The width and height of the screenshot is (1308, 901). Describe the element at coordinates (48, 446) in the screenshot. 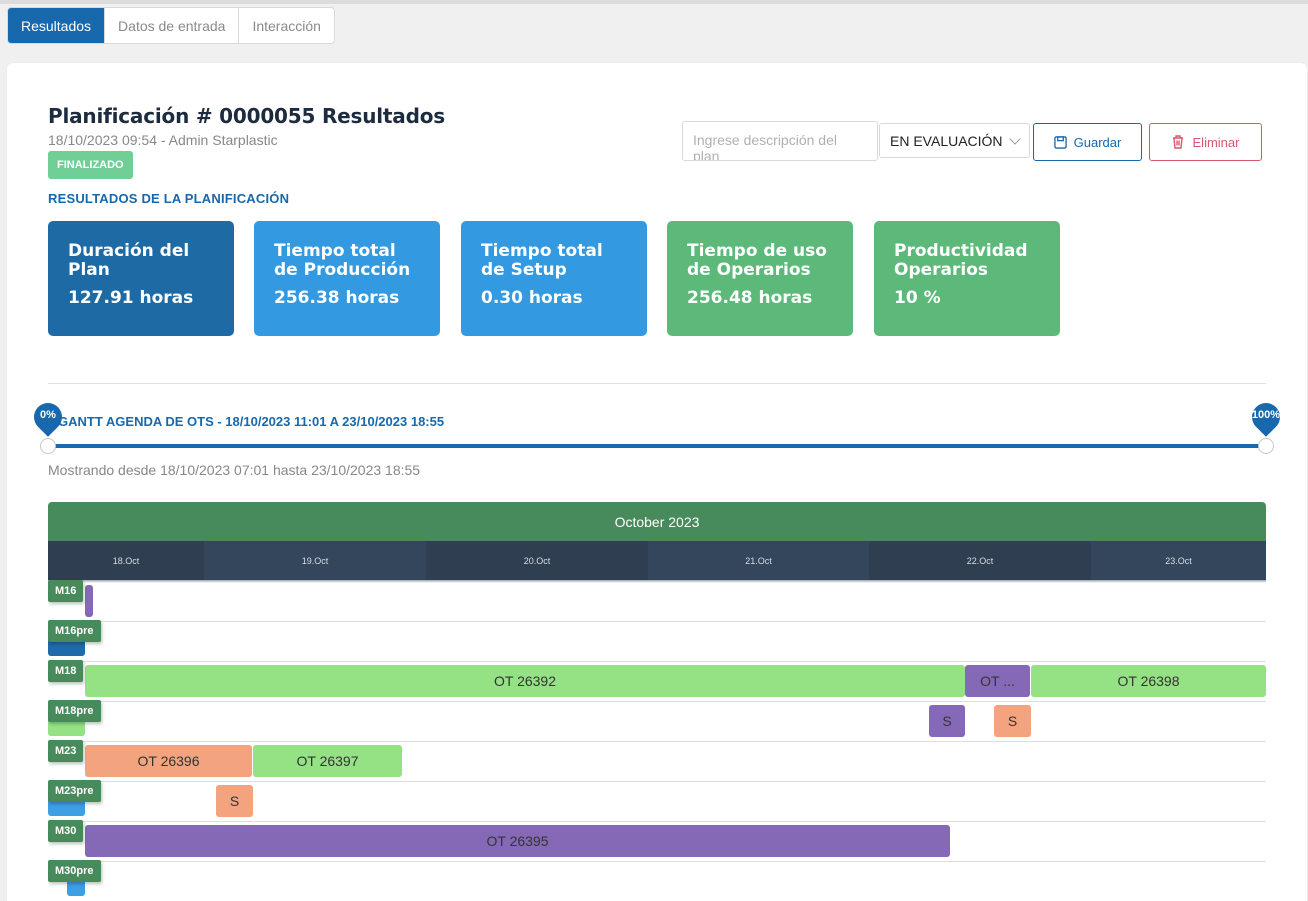

I see `range-slider-min-handle` at that location.